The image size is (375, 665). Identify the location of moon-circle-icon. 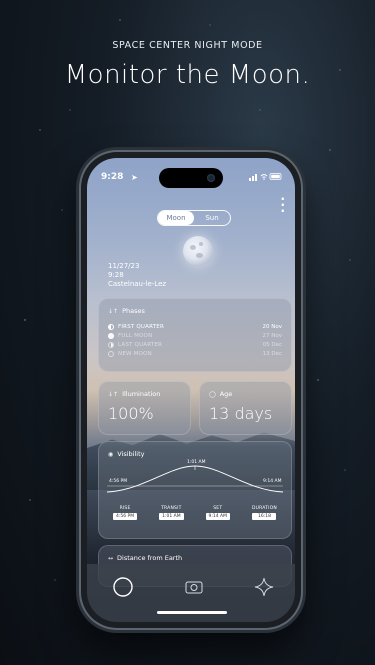
(123, 587).